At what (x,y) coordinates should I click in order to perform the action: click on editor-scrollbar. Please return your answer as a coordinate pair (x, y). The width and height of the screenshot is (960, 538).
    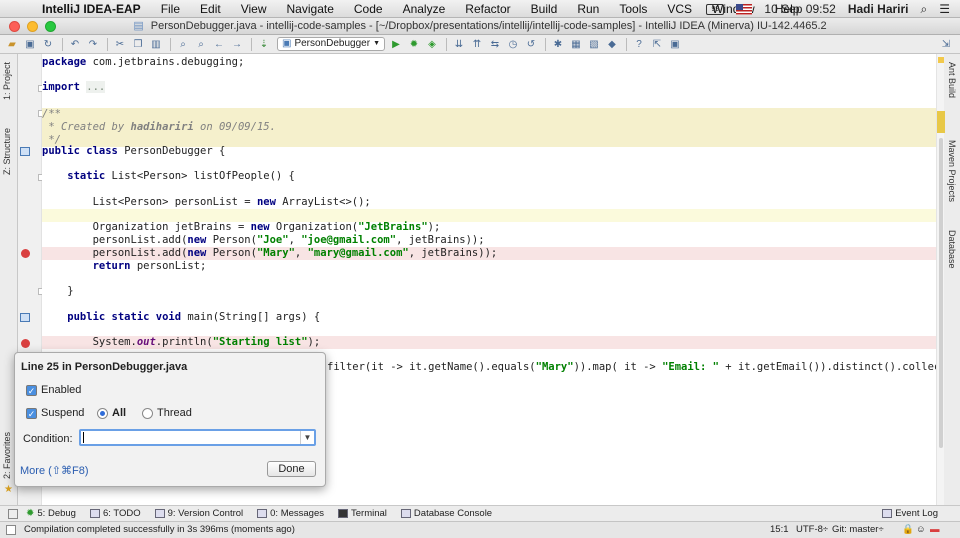
    Looking at the image, I should click on (941, 293).